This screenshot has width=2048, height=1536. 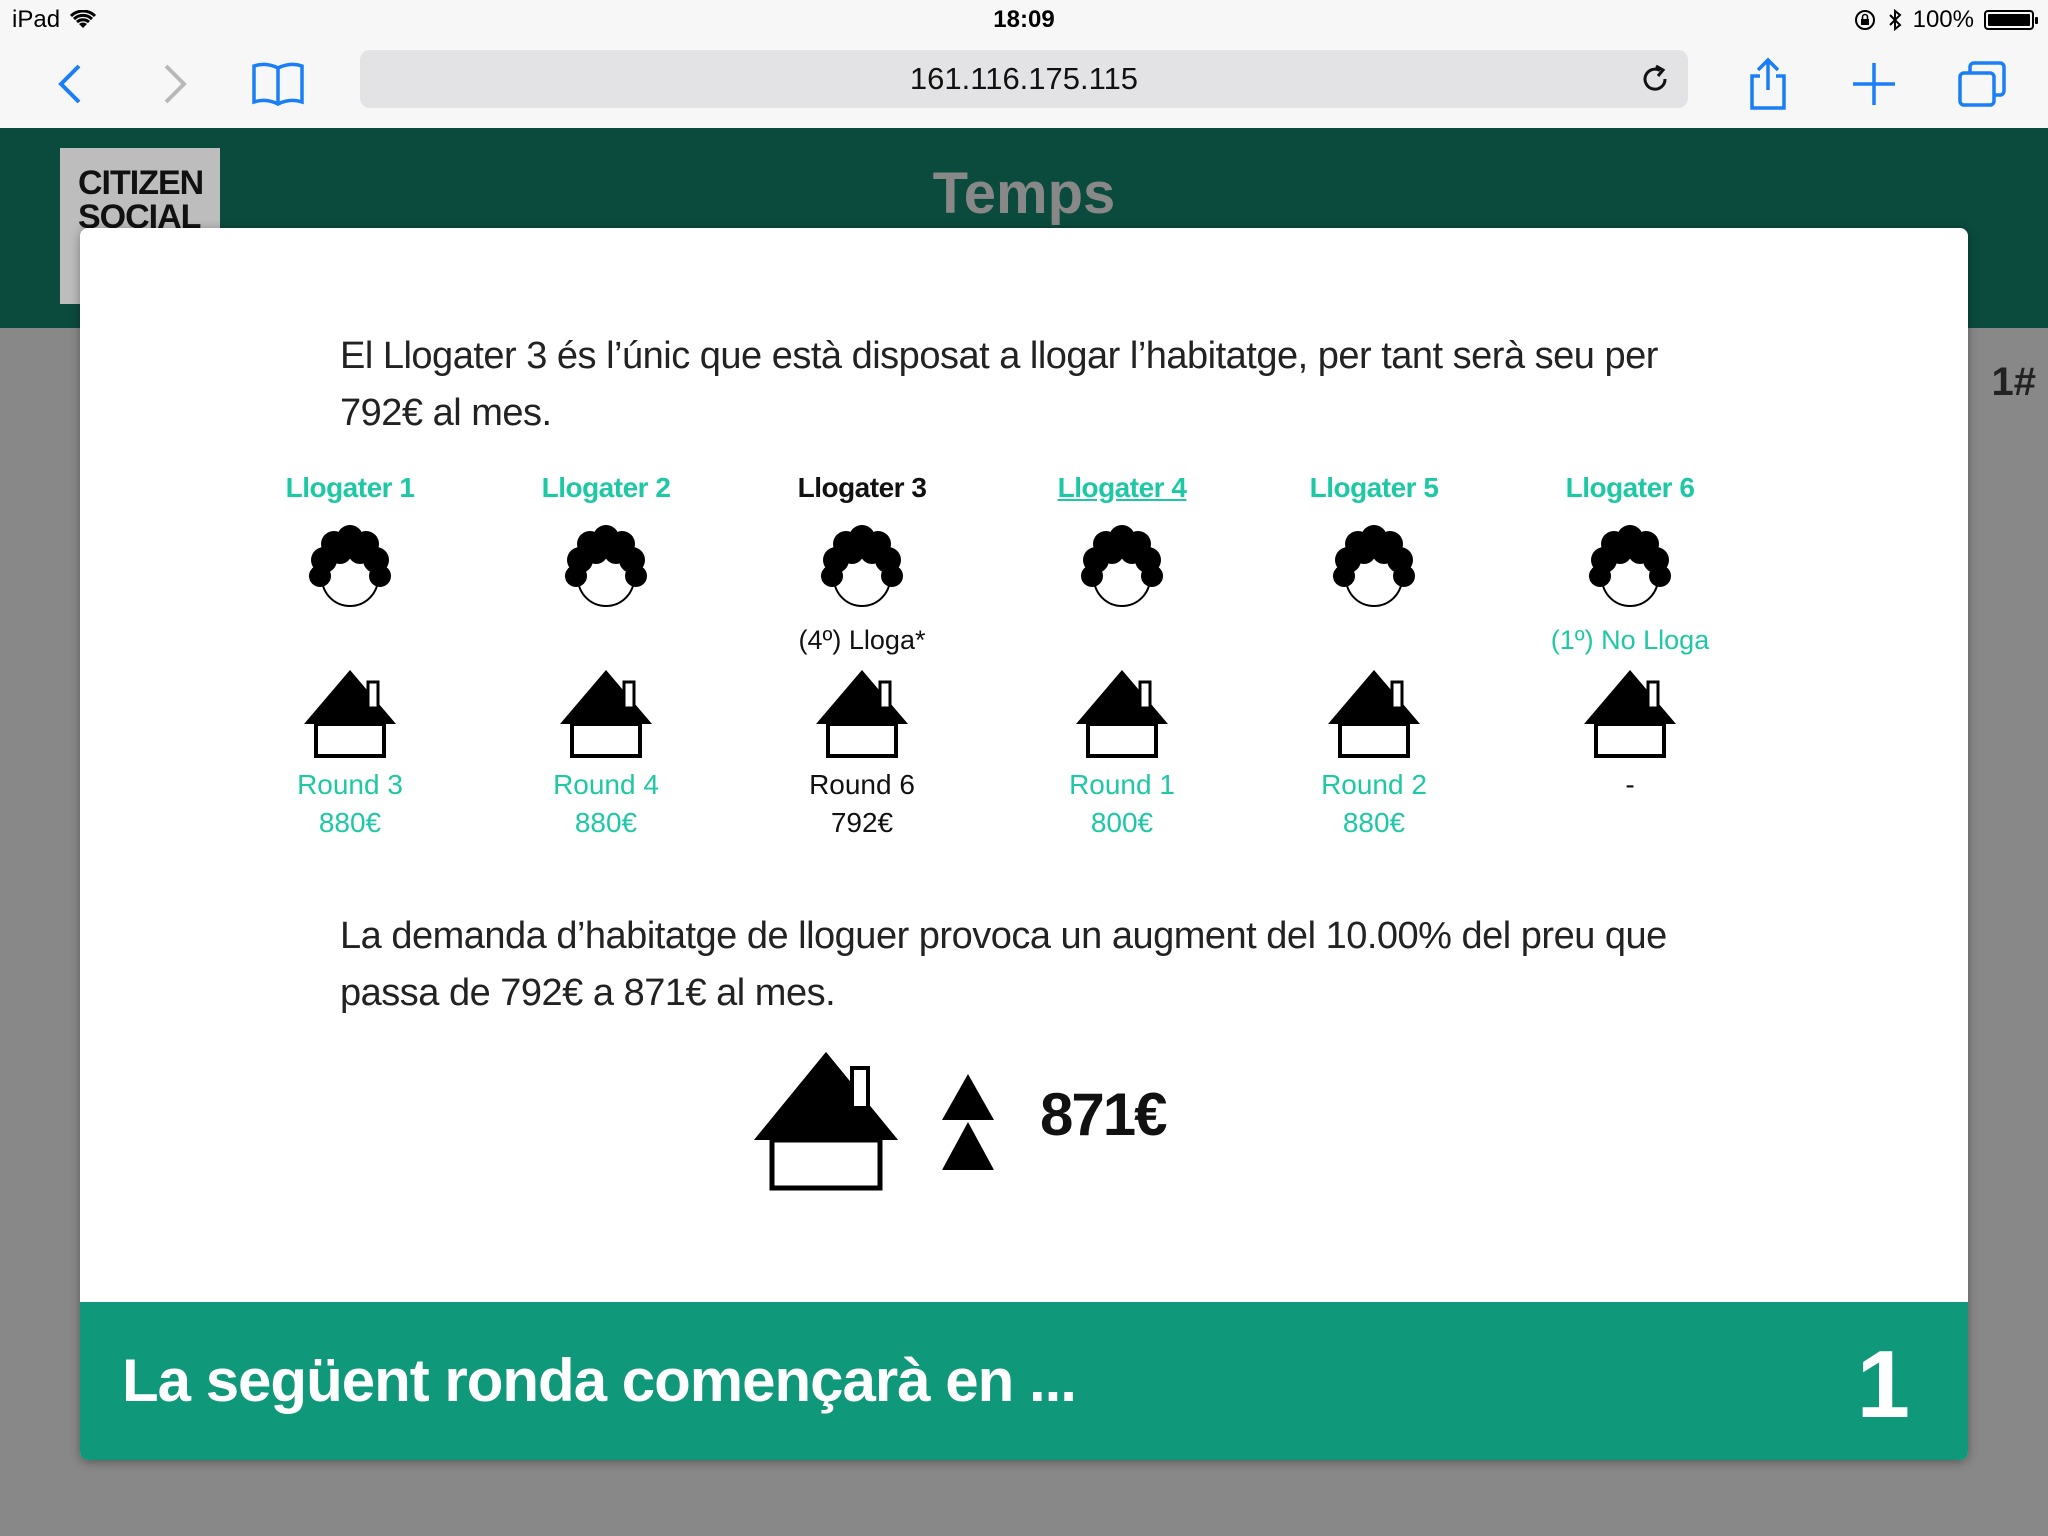 I want to click on battery-icon, so click(x=2011, y=20).